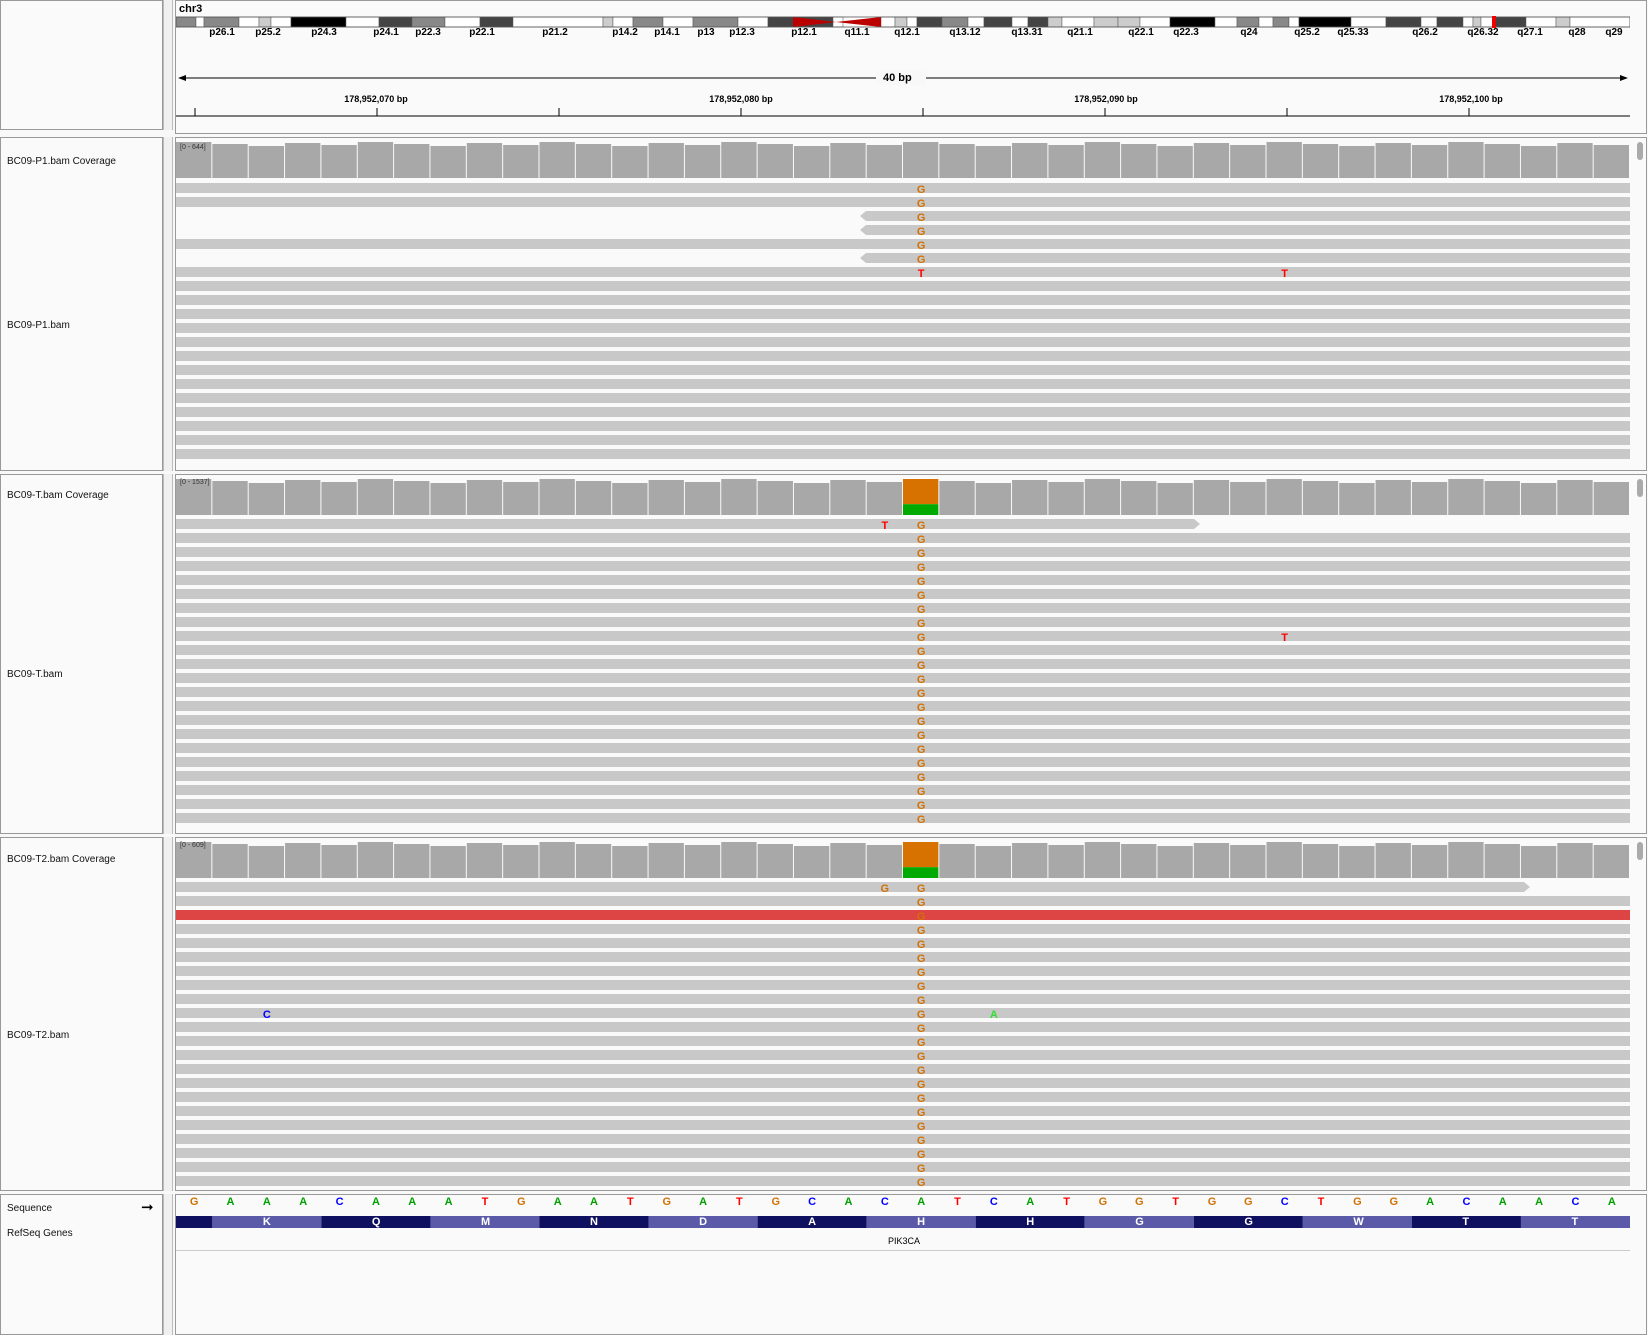  I want to click on track2-reads-label: BC09-T.bam, so click(35, 674).